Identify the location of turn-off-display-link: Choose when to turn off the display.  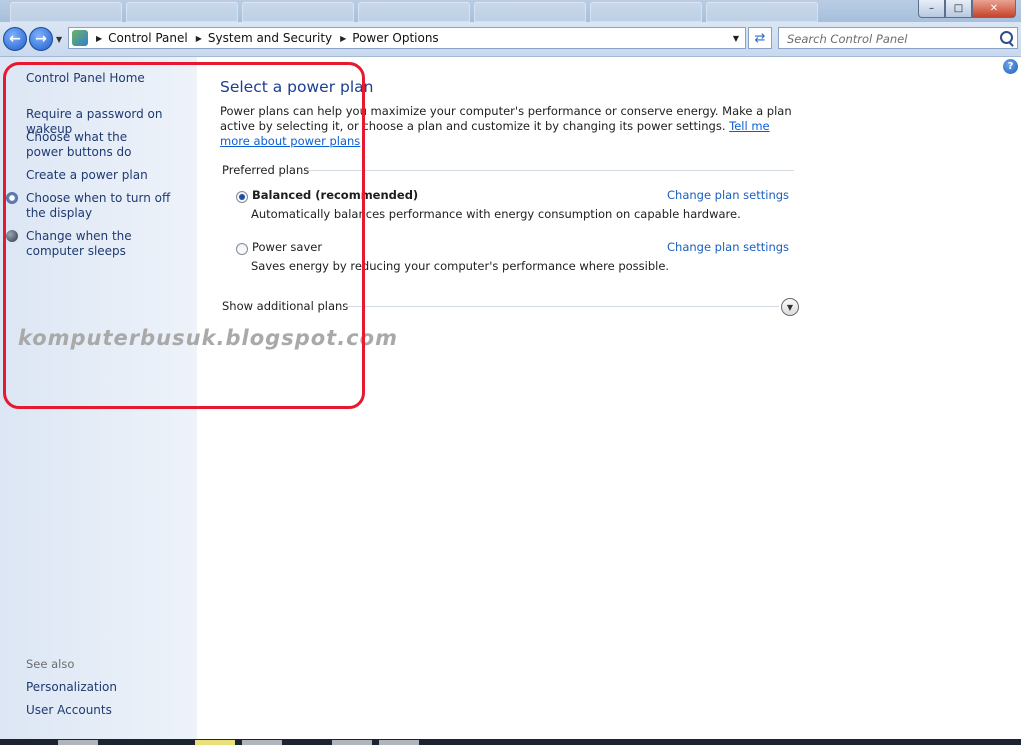
(106, 206).